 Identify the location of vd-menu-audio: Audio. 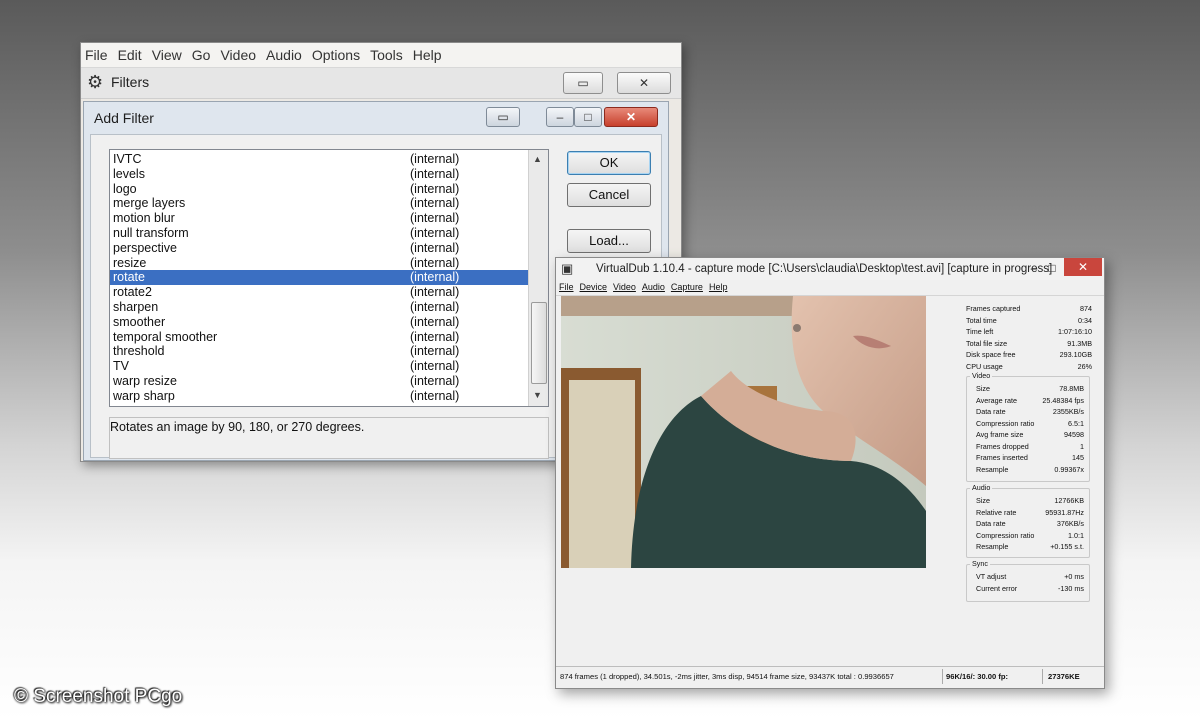
(653, 286).